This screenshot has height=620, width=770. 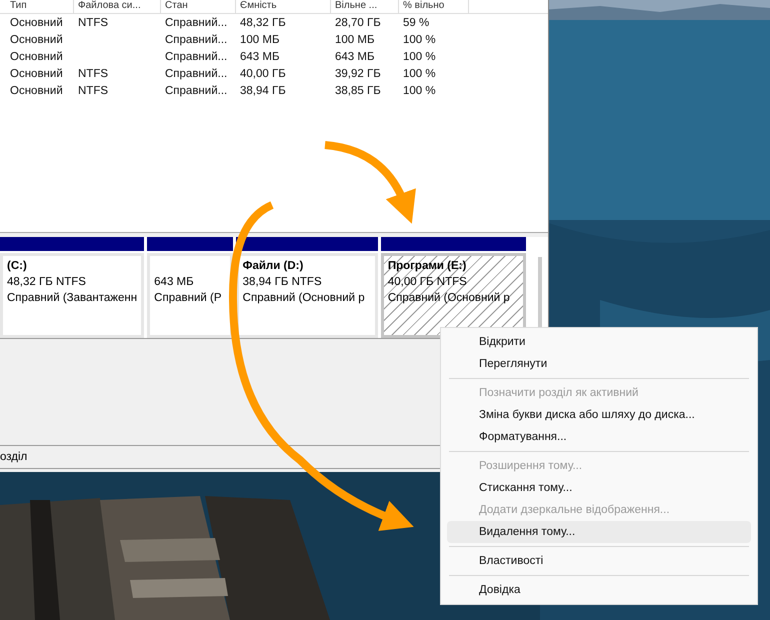 I want to click on table-cell-text: 39,92 ГБ, so click(x=358, y=74).